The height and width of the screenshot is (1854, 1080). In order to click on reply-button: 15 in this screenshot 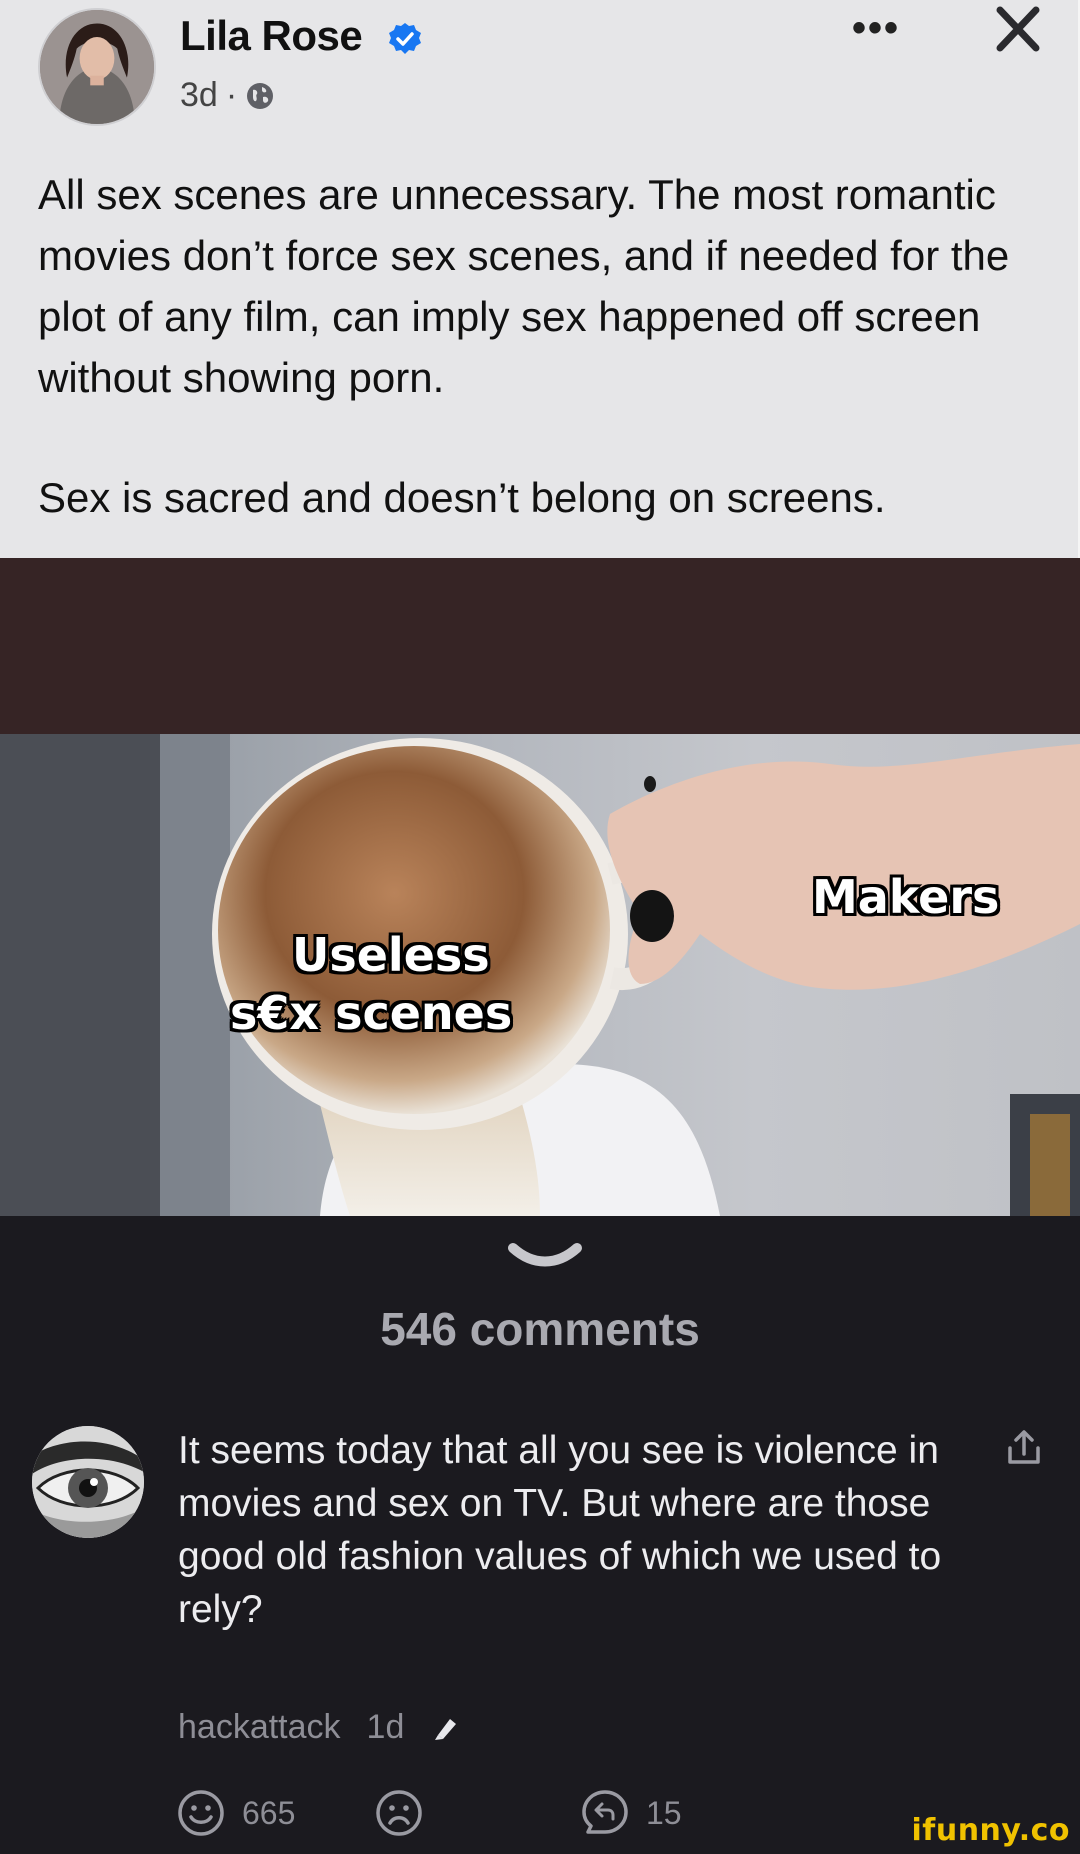, I will do `click(631, 1813)`.